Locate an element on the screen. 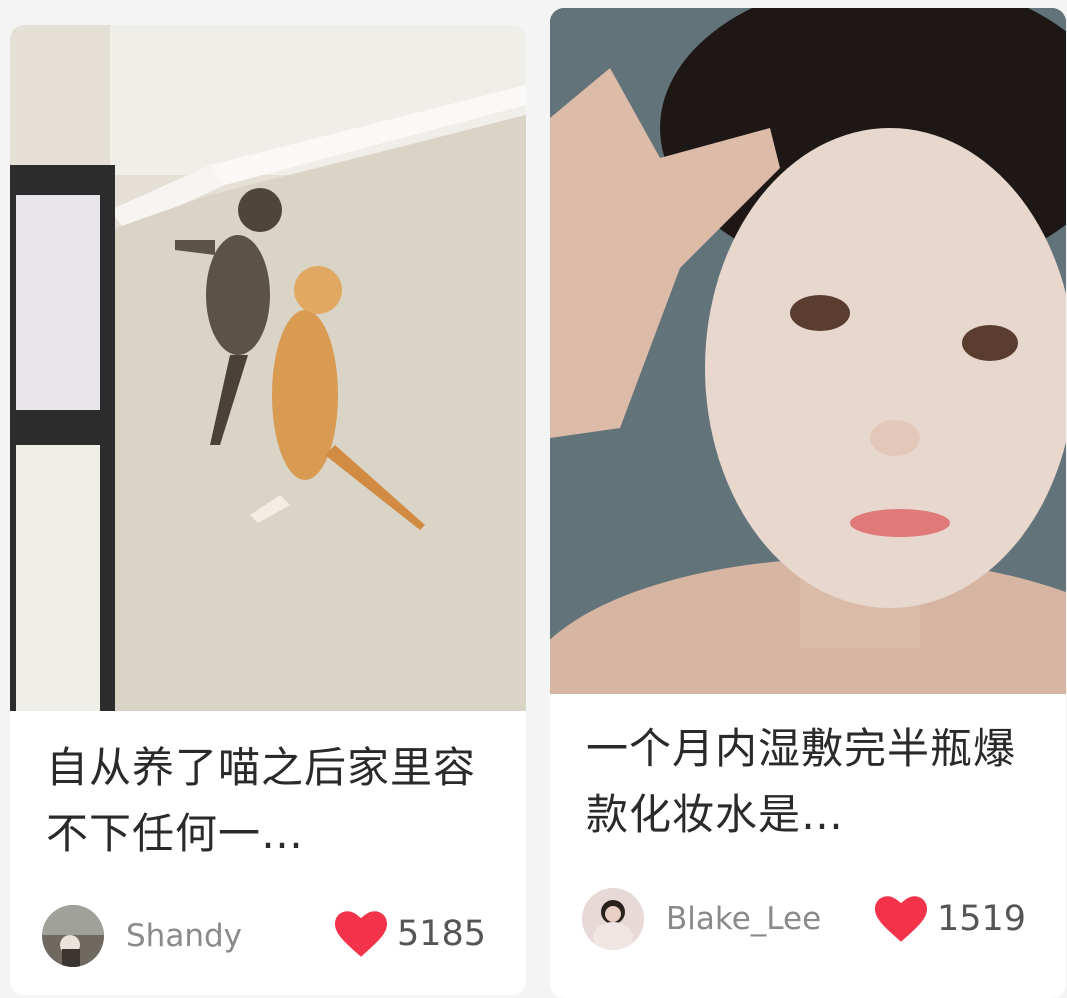 The height and width of the screenshot is (998, 1067). like-count: 5185 is located at coordinates (442, 934).